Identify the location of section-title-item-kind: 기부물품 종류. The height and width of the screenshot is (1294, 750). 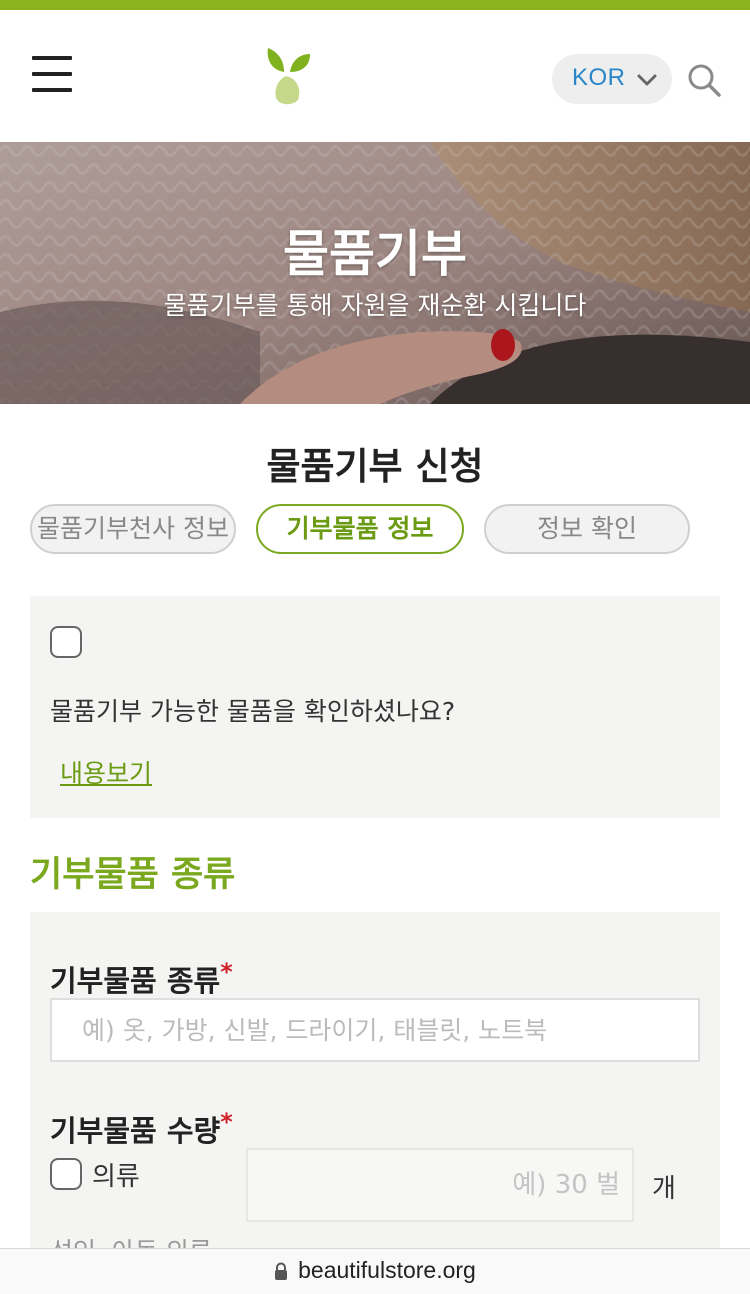
(133, 875).